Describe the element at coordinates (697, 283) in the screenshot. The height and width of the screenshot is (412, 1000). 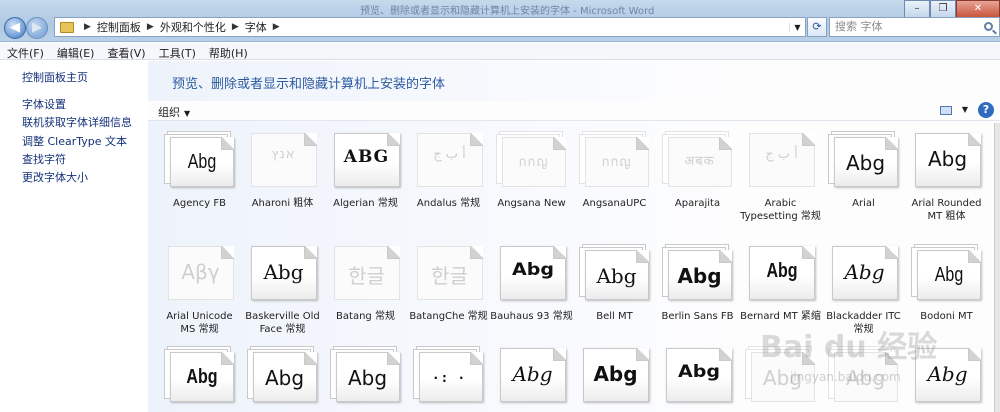
I see `font-tile: Abg Berlin Sans FB` at that location.